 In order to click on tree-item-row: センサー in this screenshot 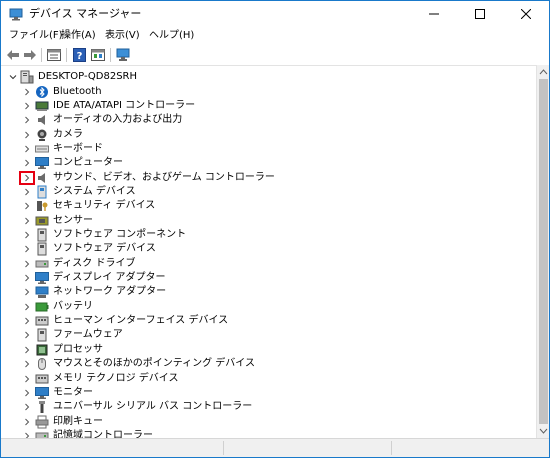, I will do `click(268, 221)`.